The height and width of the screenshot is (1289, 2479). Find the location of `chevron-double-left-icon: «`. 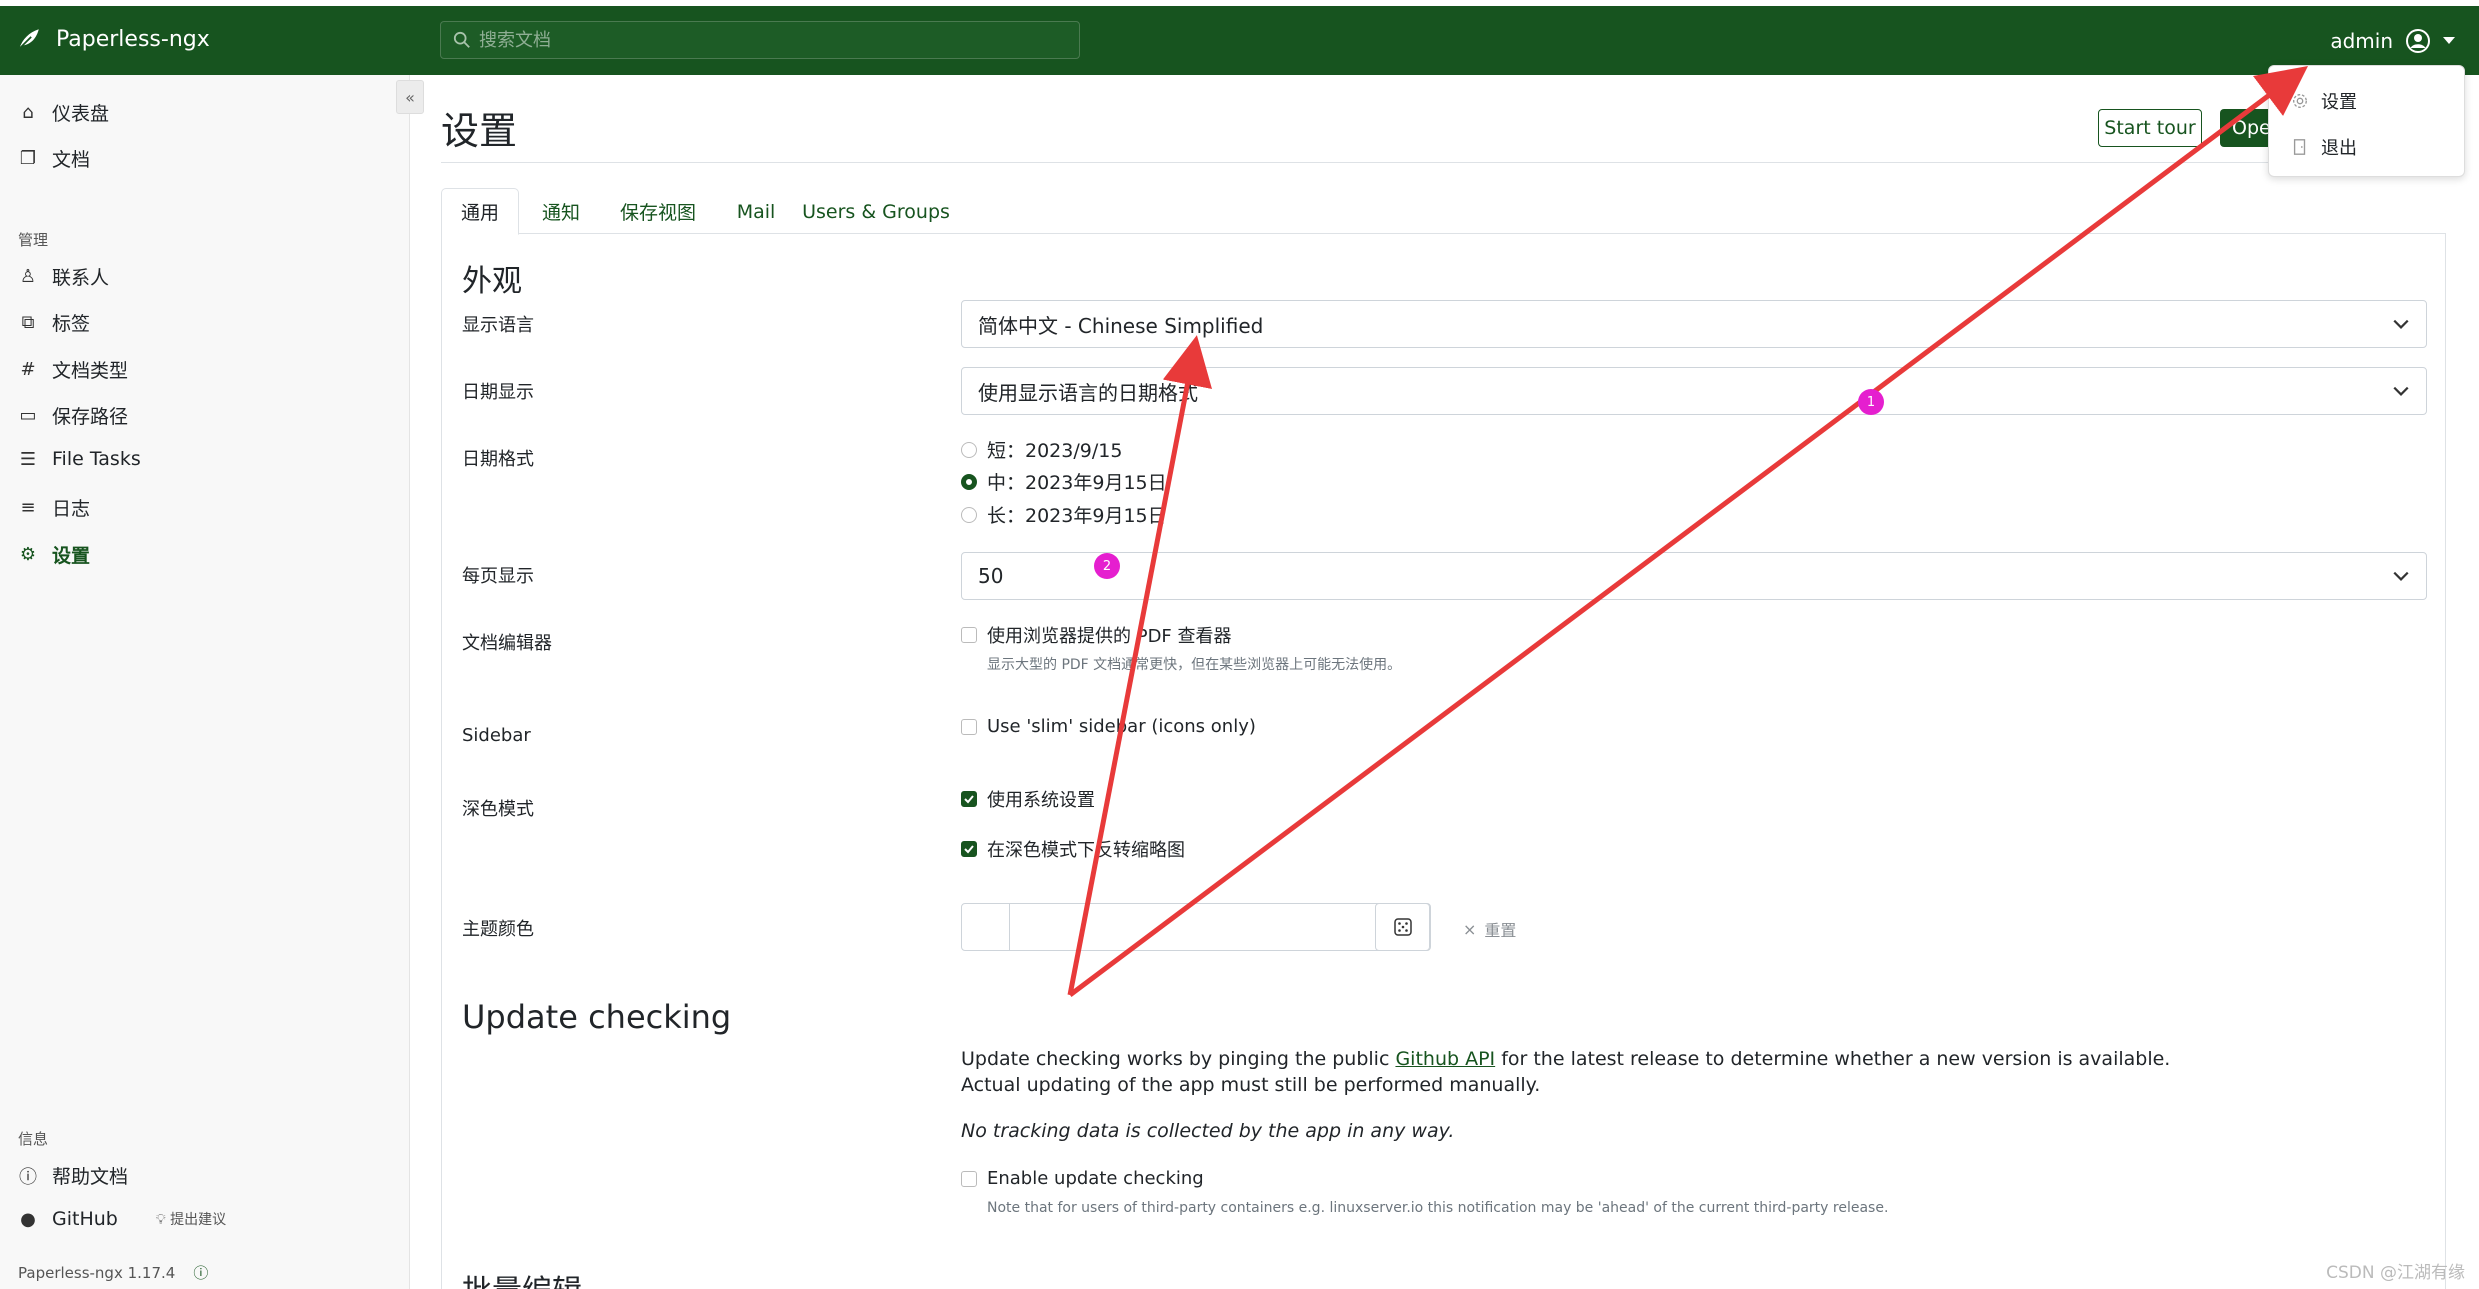

chevron-double-left-icon: « is located at coordinates (410, 97).